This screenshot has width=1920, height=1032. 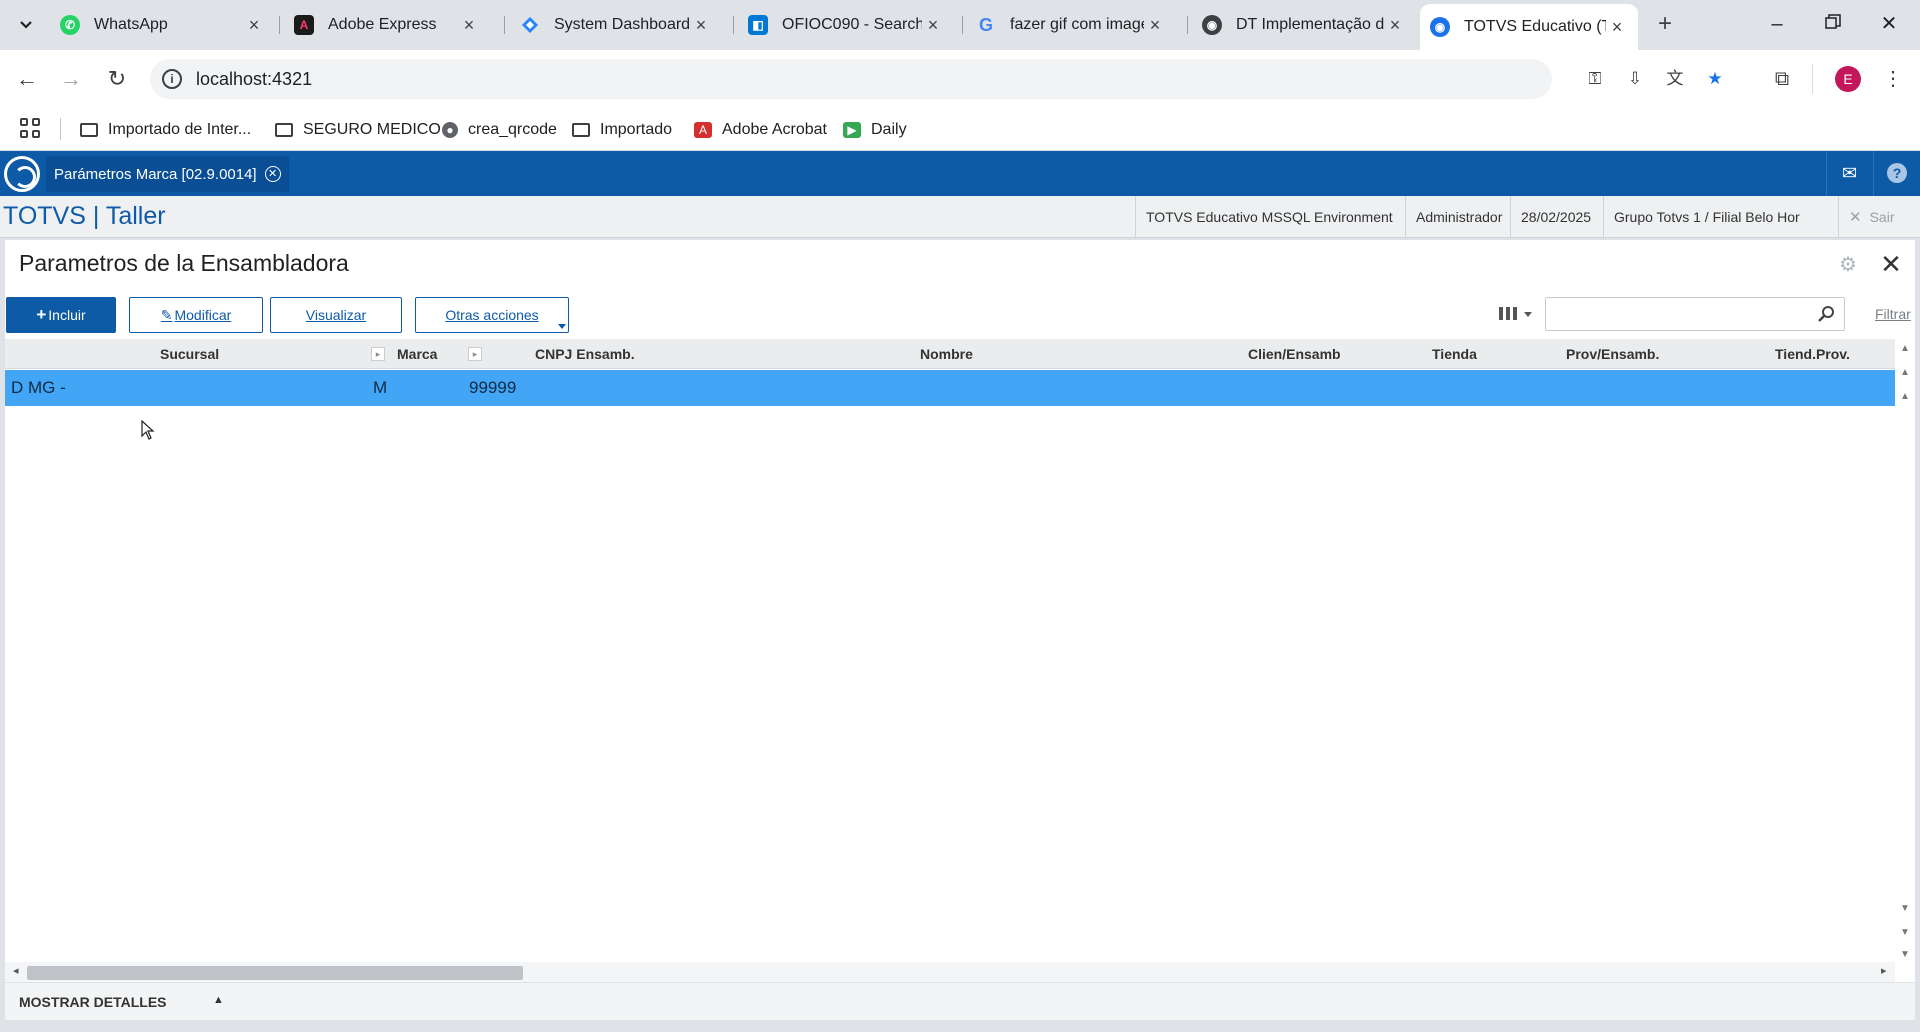 I want to click on horizontal-scrollbar: ◂ ▸, so click(x=950, y=972).